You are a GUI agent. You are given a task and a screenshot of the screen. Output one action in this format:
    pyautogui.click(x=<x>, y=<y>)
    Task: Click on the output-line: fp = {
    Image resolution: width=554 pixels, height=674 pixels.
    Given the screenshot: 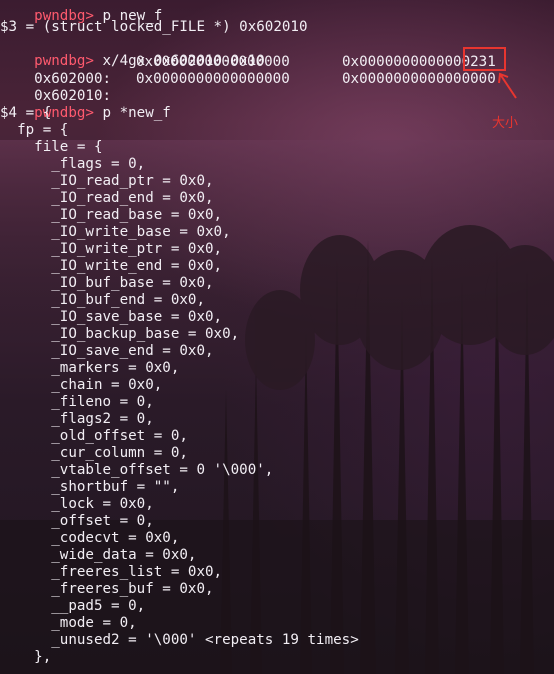 What is the action you would take?
    pyautogui.click(x=34, y=130)
    